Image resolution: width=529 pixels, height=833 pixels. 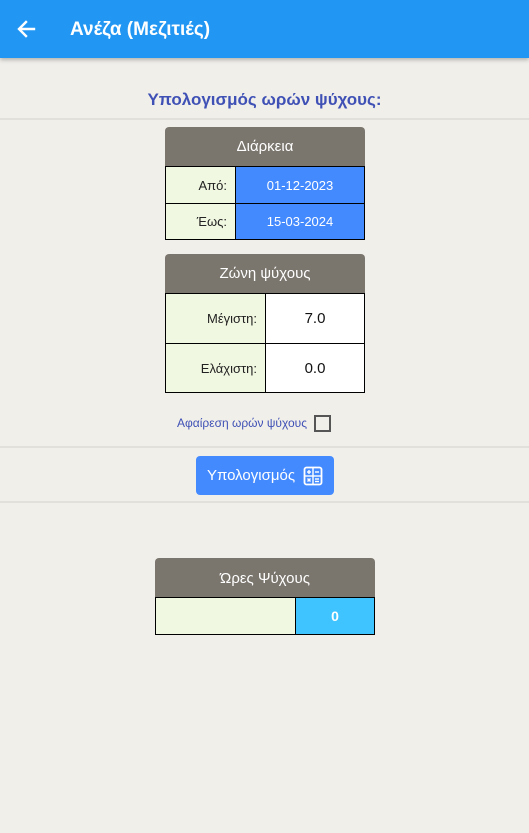 I want to click on arrow-back-icon, so click(x=26, y=29).